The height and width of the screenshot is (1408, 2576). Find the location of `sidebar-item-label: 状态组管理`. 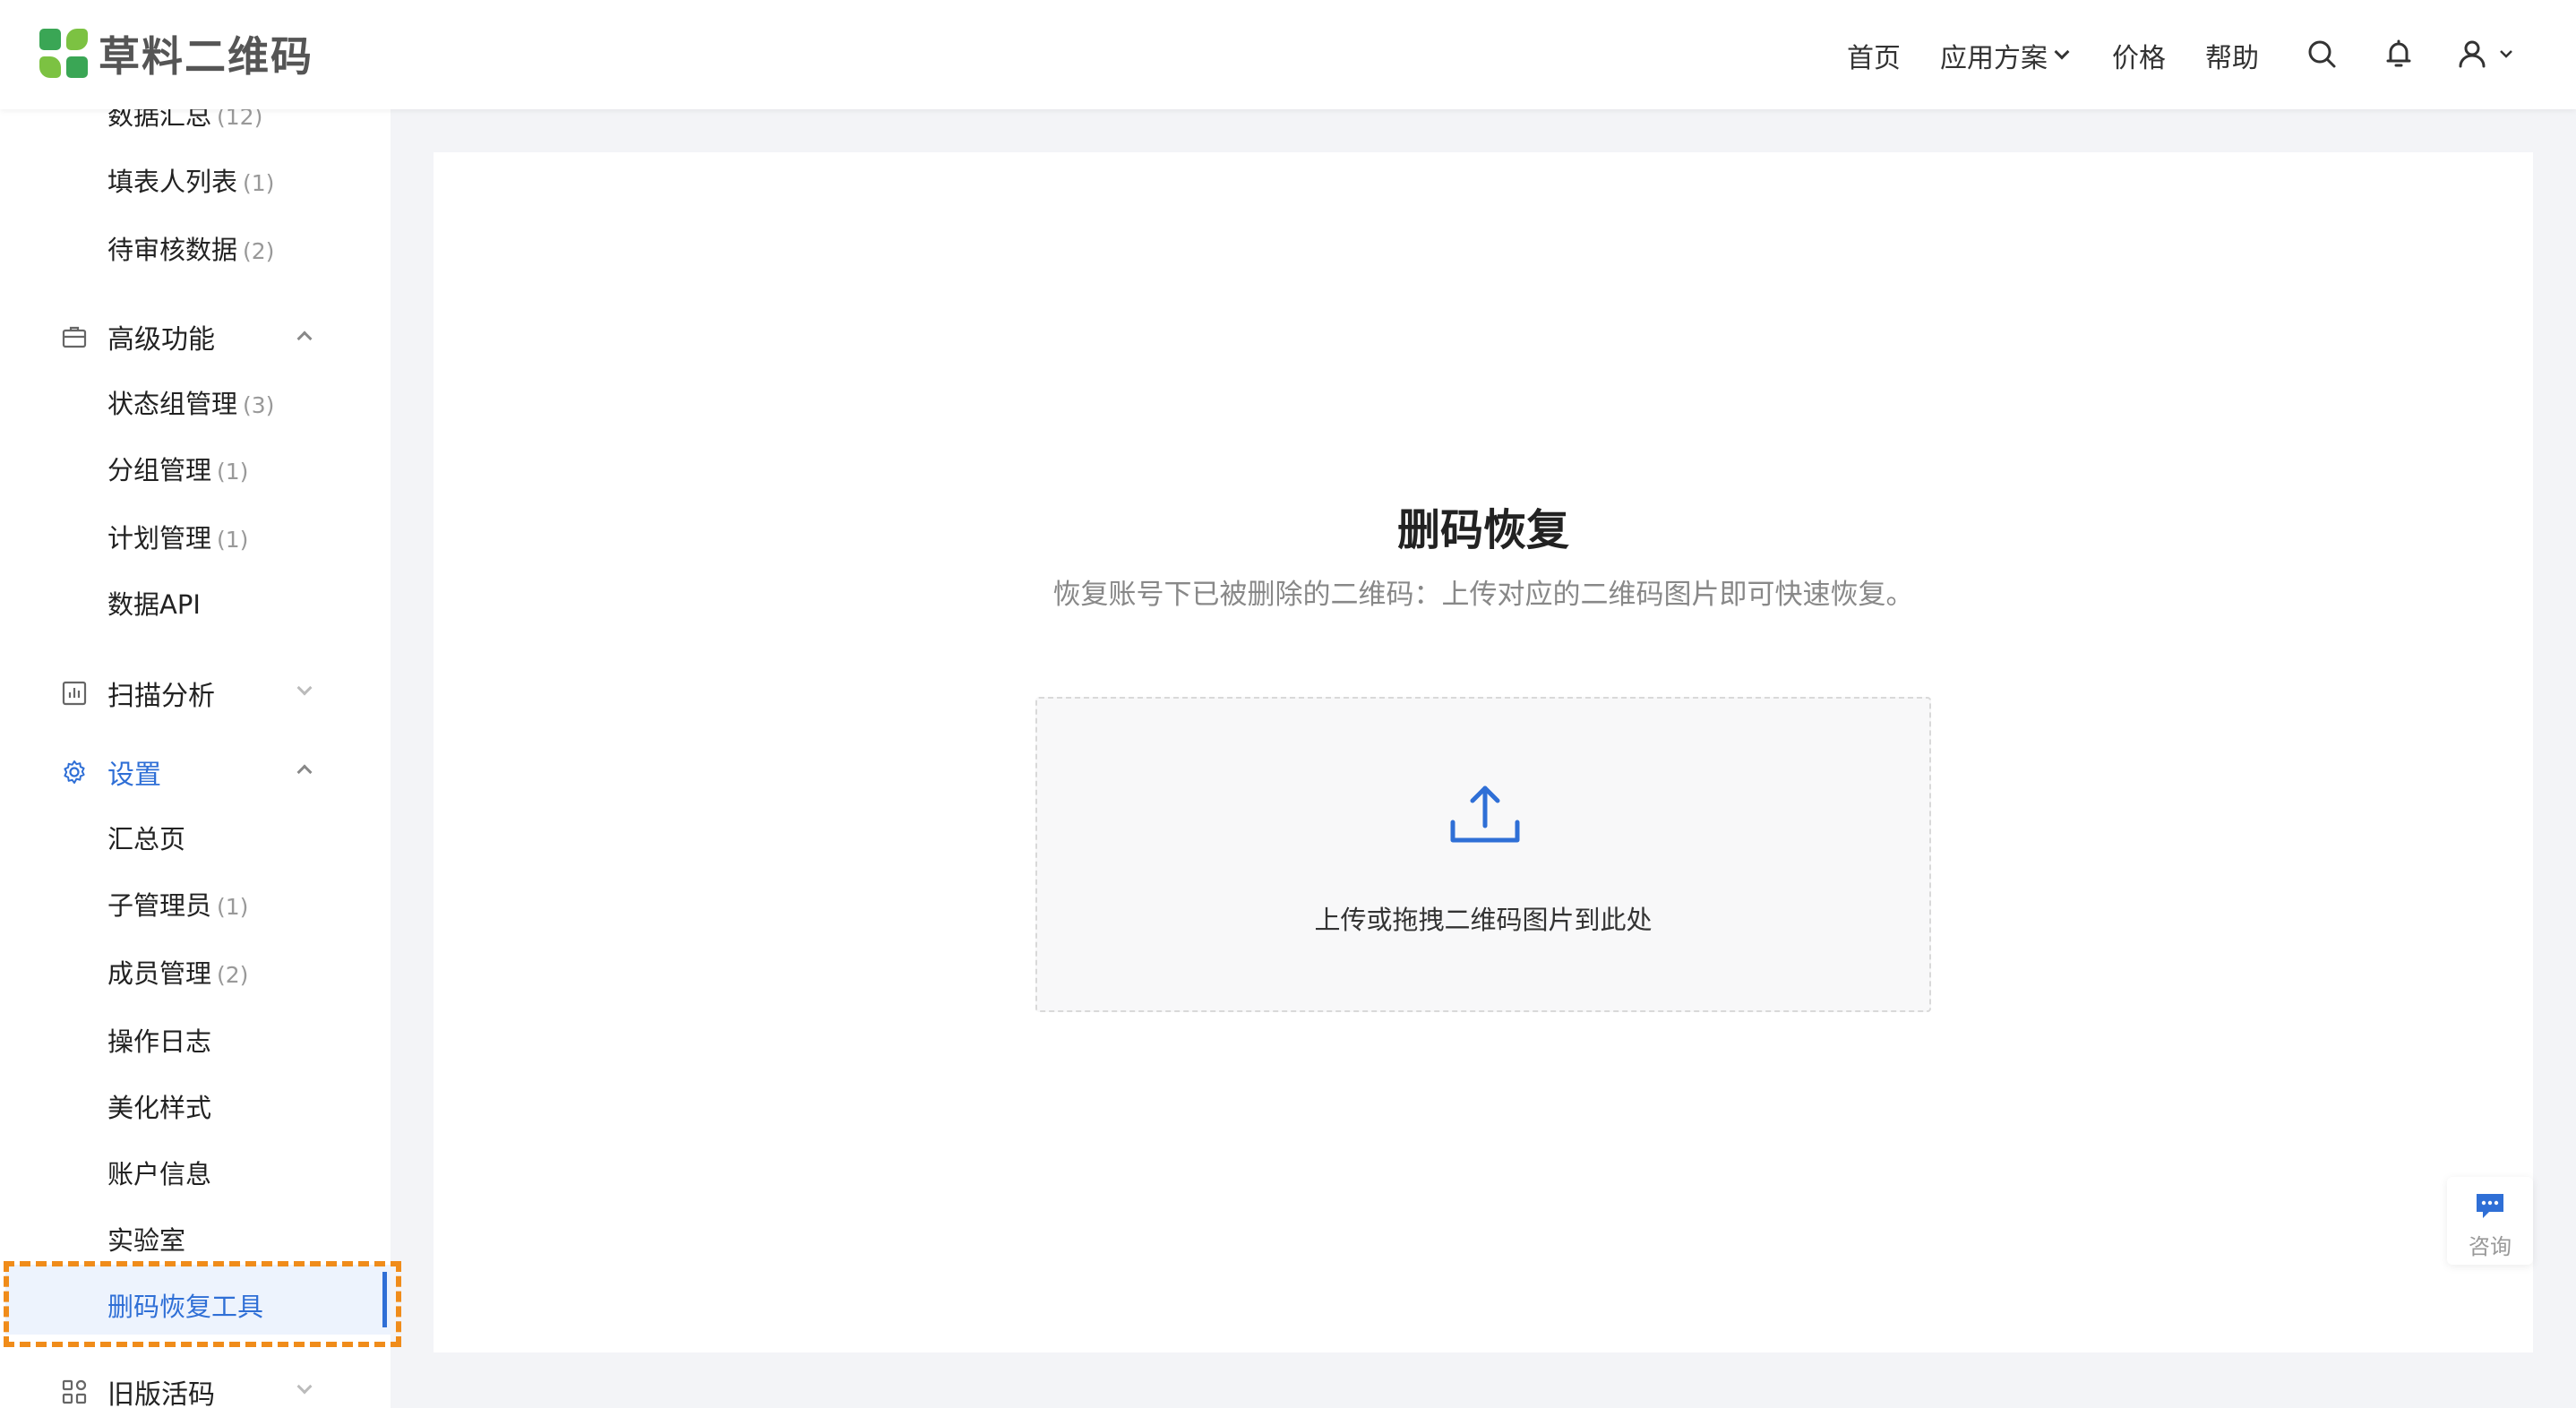

sidebar-item-label: 状态组管理 is located at coordinates (172, 404).